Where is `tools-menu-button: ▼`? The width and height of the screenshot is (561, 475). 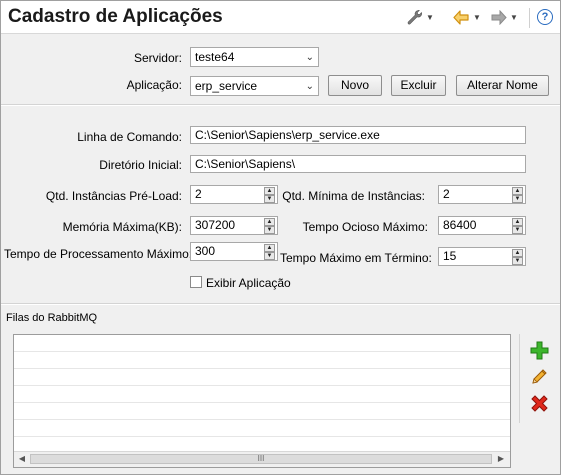 tools-menu-button: ▼ is located at coordinates (420, 17).